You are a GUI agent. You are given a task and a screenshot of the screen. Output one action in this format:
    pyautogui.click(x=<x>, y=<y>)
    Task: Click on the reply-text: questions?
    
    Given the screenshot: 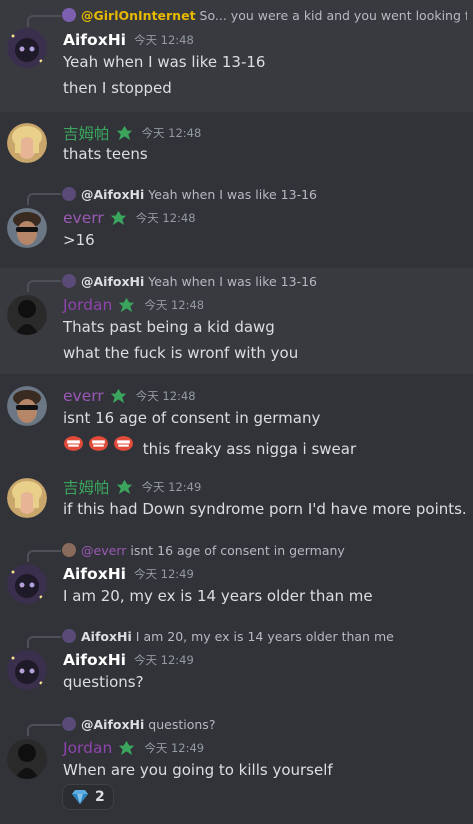 What is the action you would take?
    pyautogui.click(x=182, y=724)
    